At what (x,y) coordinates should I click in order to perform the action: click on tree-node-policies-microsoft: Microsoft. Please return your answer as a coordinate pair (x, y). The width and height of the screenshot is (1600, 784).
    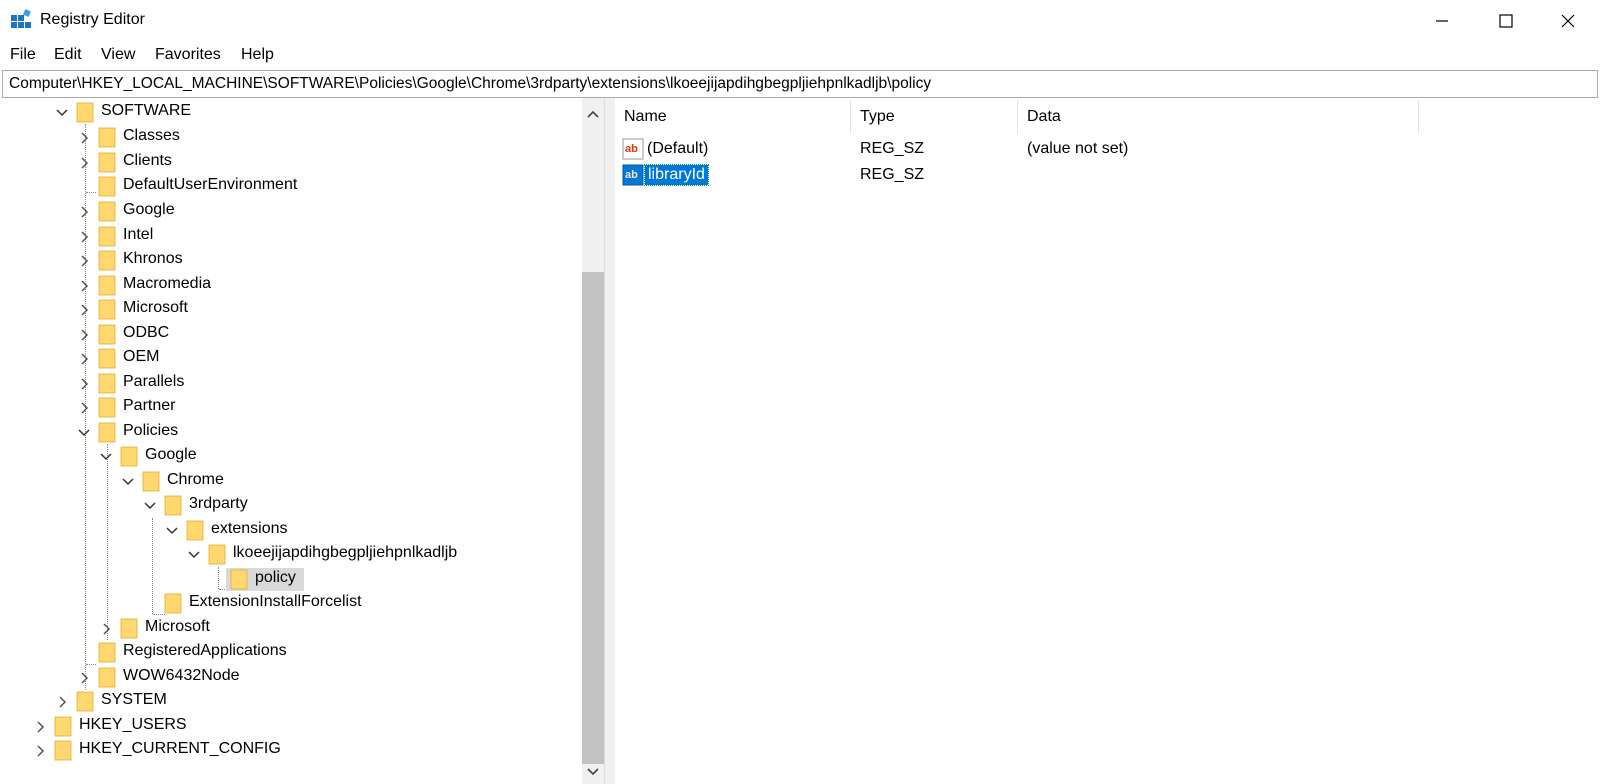
    Looking at the image, I should click on (290, 628).